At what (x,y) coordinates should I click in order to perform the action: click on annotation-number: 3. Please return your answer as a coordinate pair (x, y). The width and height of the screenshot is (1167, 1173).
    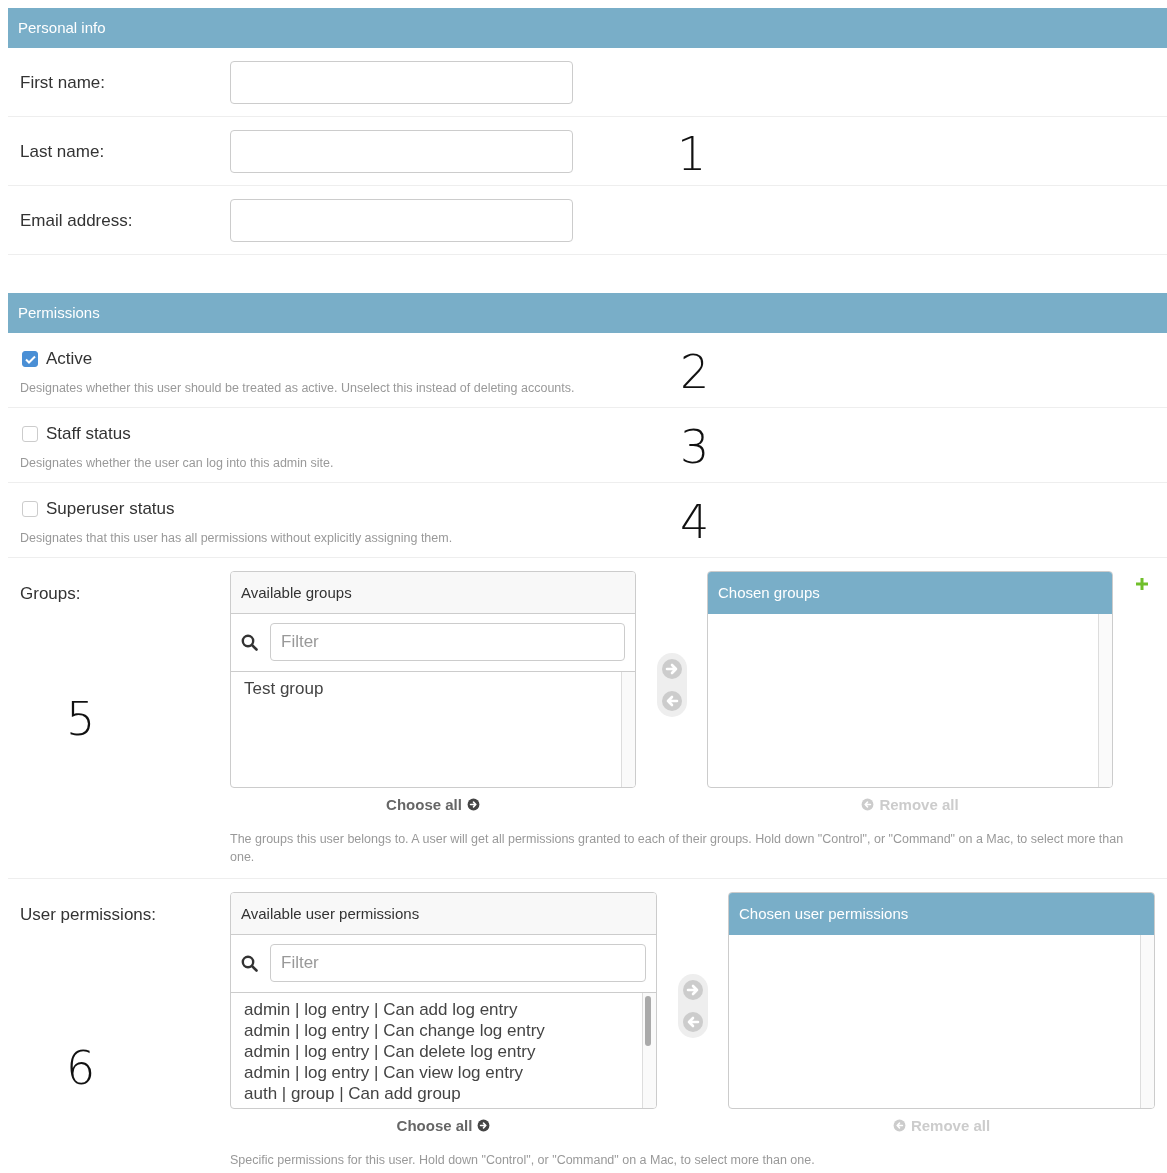
    Looking at the image, I should click on (695, 447).